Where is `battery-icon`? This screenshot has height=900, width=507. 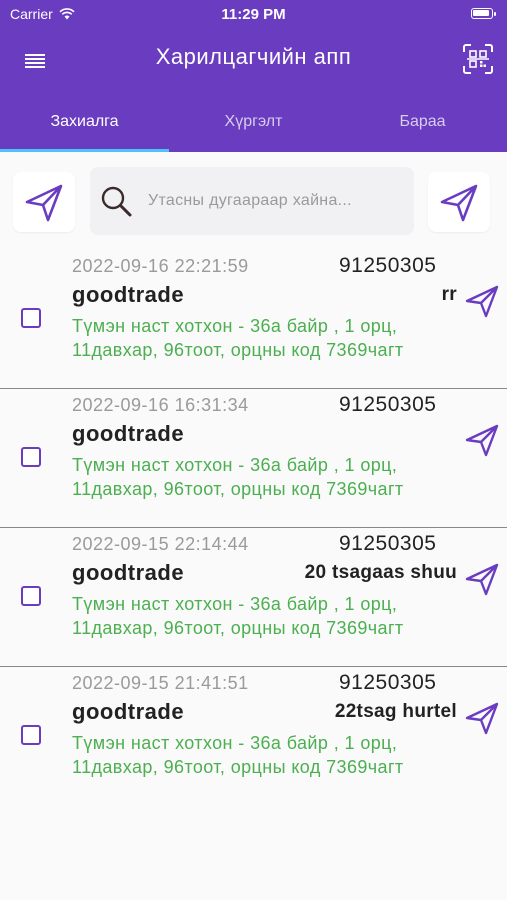 battery-icon is located at coordinates (483, 13).